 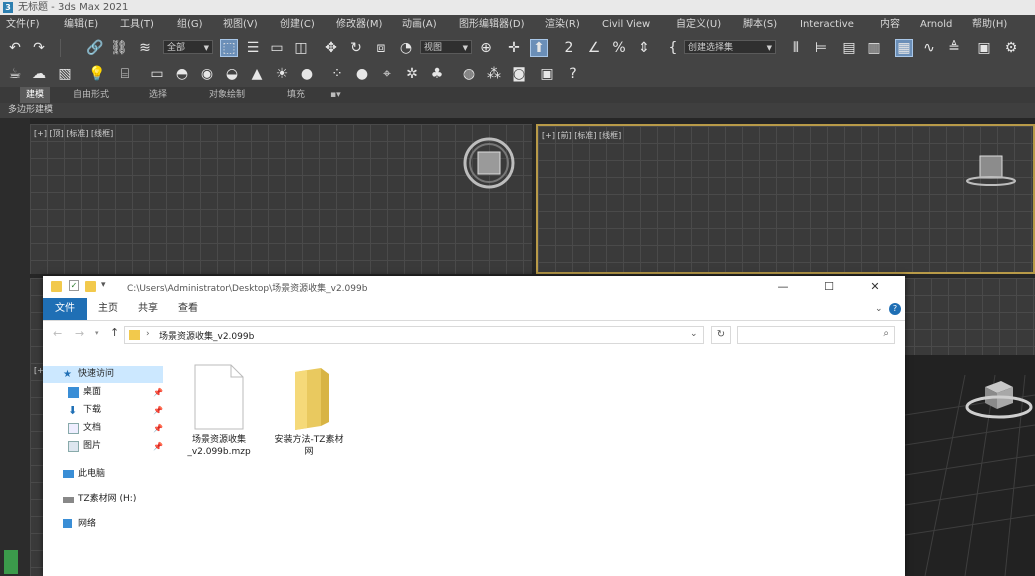 What do you see at coordinates (730, 47) in the screenshot?
I see `named-selection-dropdown: 创建选择集 ▼` at bounding box center [730, 47].